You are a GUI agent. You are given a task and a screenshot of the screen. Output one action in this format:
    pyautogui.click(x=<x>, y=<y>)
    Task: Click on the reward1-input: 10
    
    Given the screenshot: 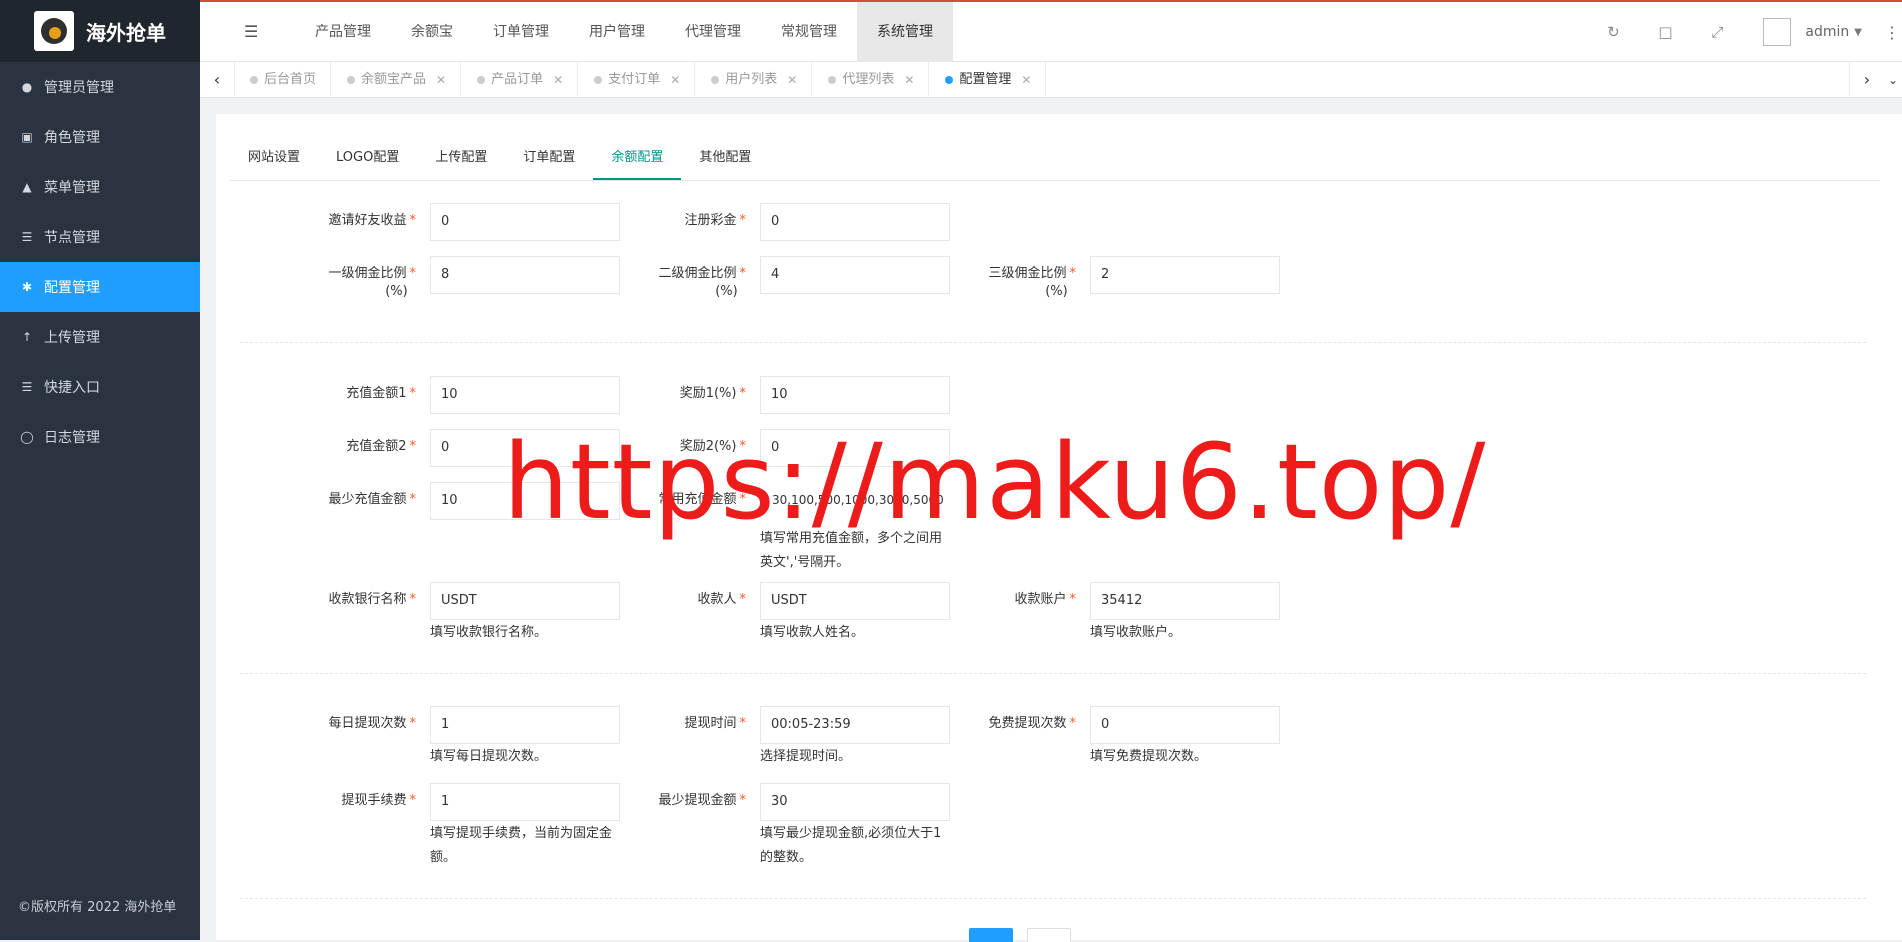 What is the action you would take?
    pyautogui.click(x=855, y=395)
    